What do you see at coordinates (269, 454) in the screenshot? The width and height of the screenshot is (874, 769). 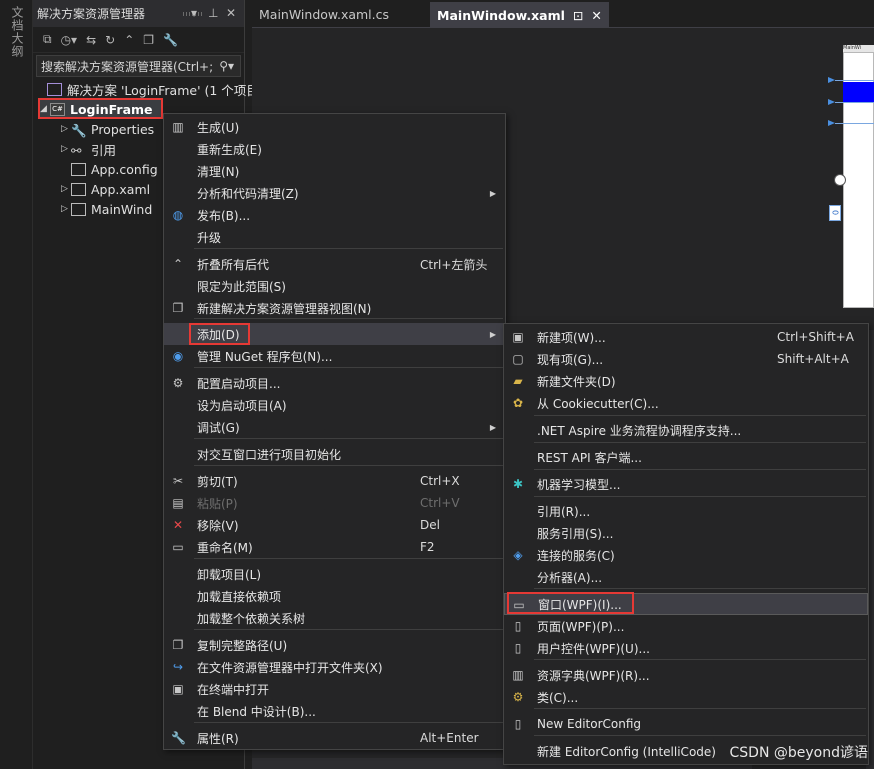 I see `menu-item-label: 对交互窗口进行项目初始化` at bounding box center [269, 454].